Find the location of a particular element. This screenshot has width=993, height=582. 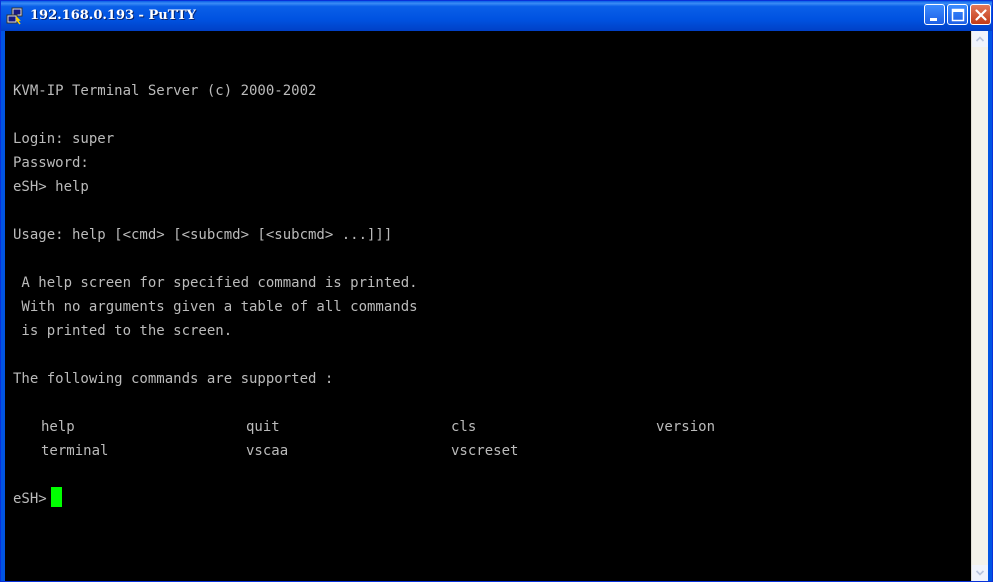

maximize-icon is located at coordinates (958, 15).